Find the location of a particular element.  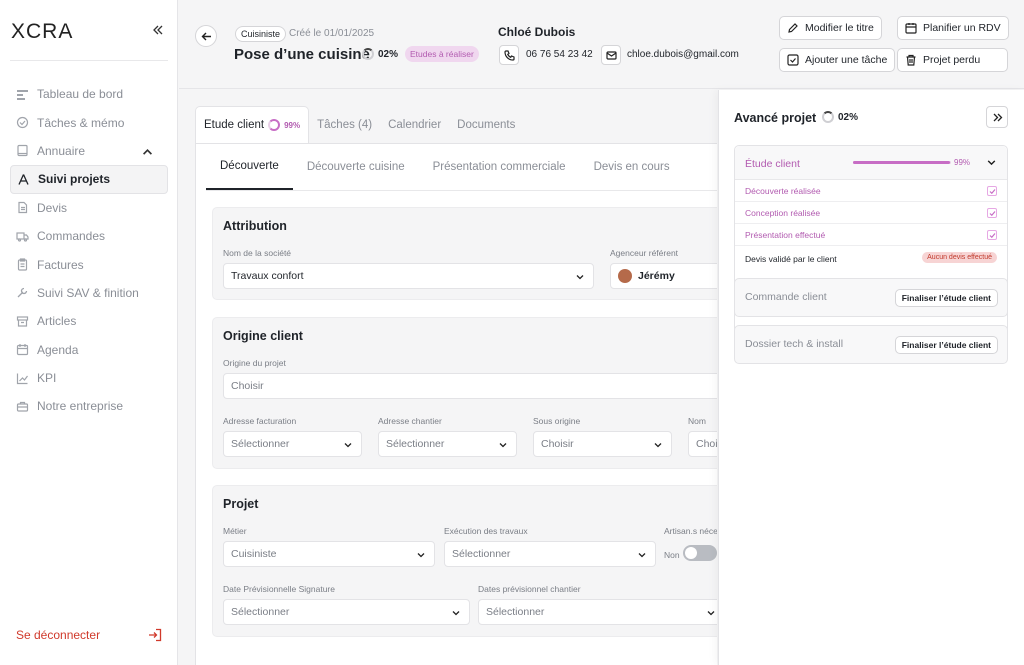

sidebar-item-label: Devis is located at coordinates (52, 207).